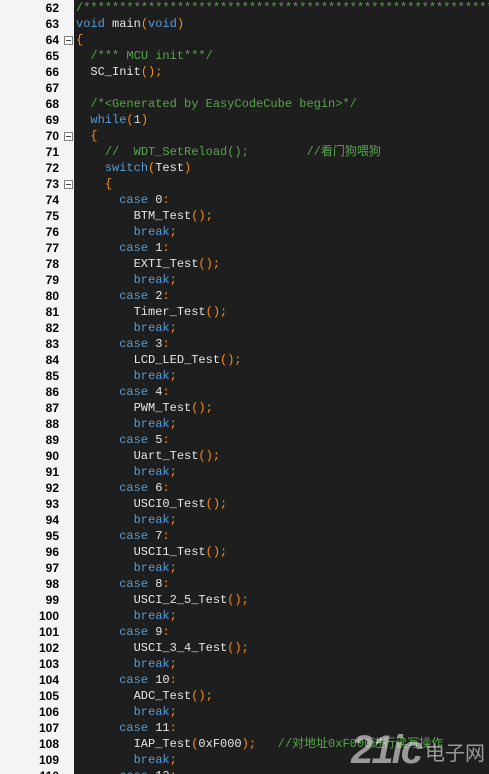 The height and width of the screenshot is (774, 489). Describe the element at coordinates (144, 408) in the screenshot. I see `code-text: PWM_Test();` at that location.